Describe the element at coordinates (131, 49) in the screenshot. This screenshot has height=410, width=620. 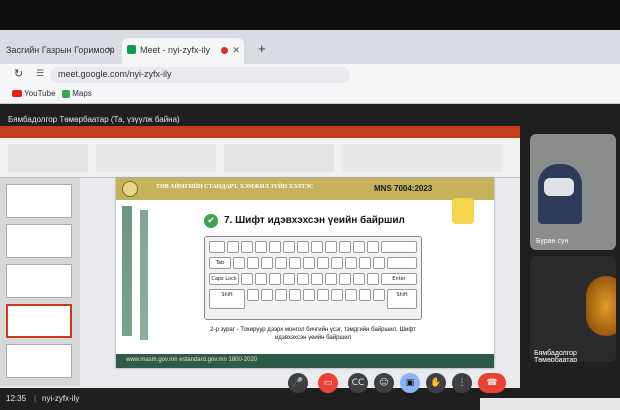
I see `meet-favicon-icon` at that location.